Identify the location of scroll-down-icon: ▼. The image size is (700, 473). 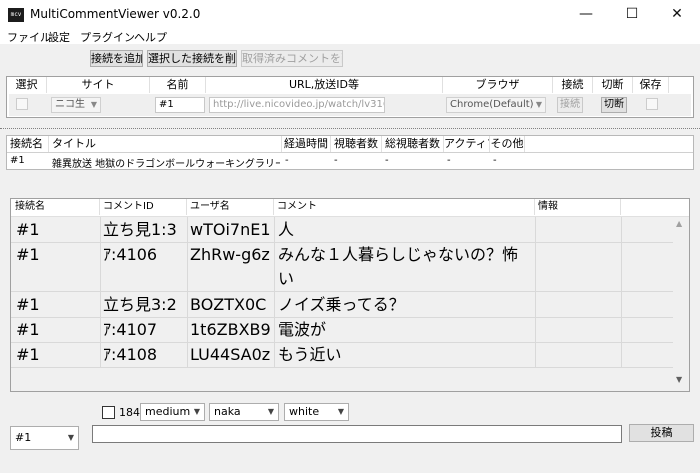
(679, 379).